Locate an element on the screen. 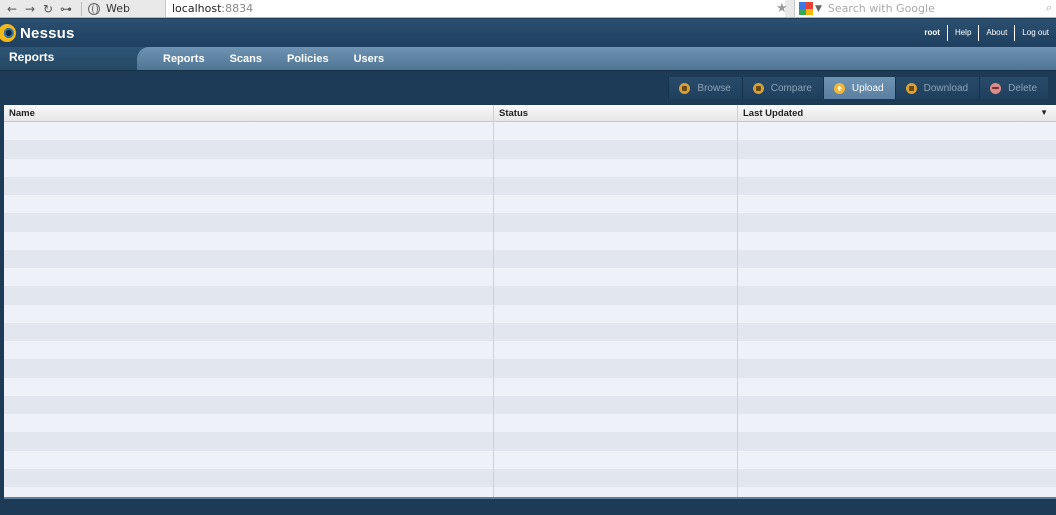  delete-label: Delete is located at coordinates (1022, 88).